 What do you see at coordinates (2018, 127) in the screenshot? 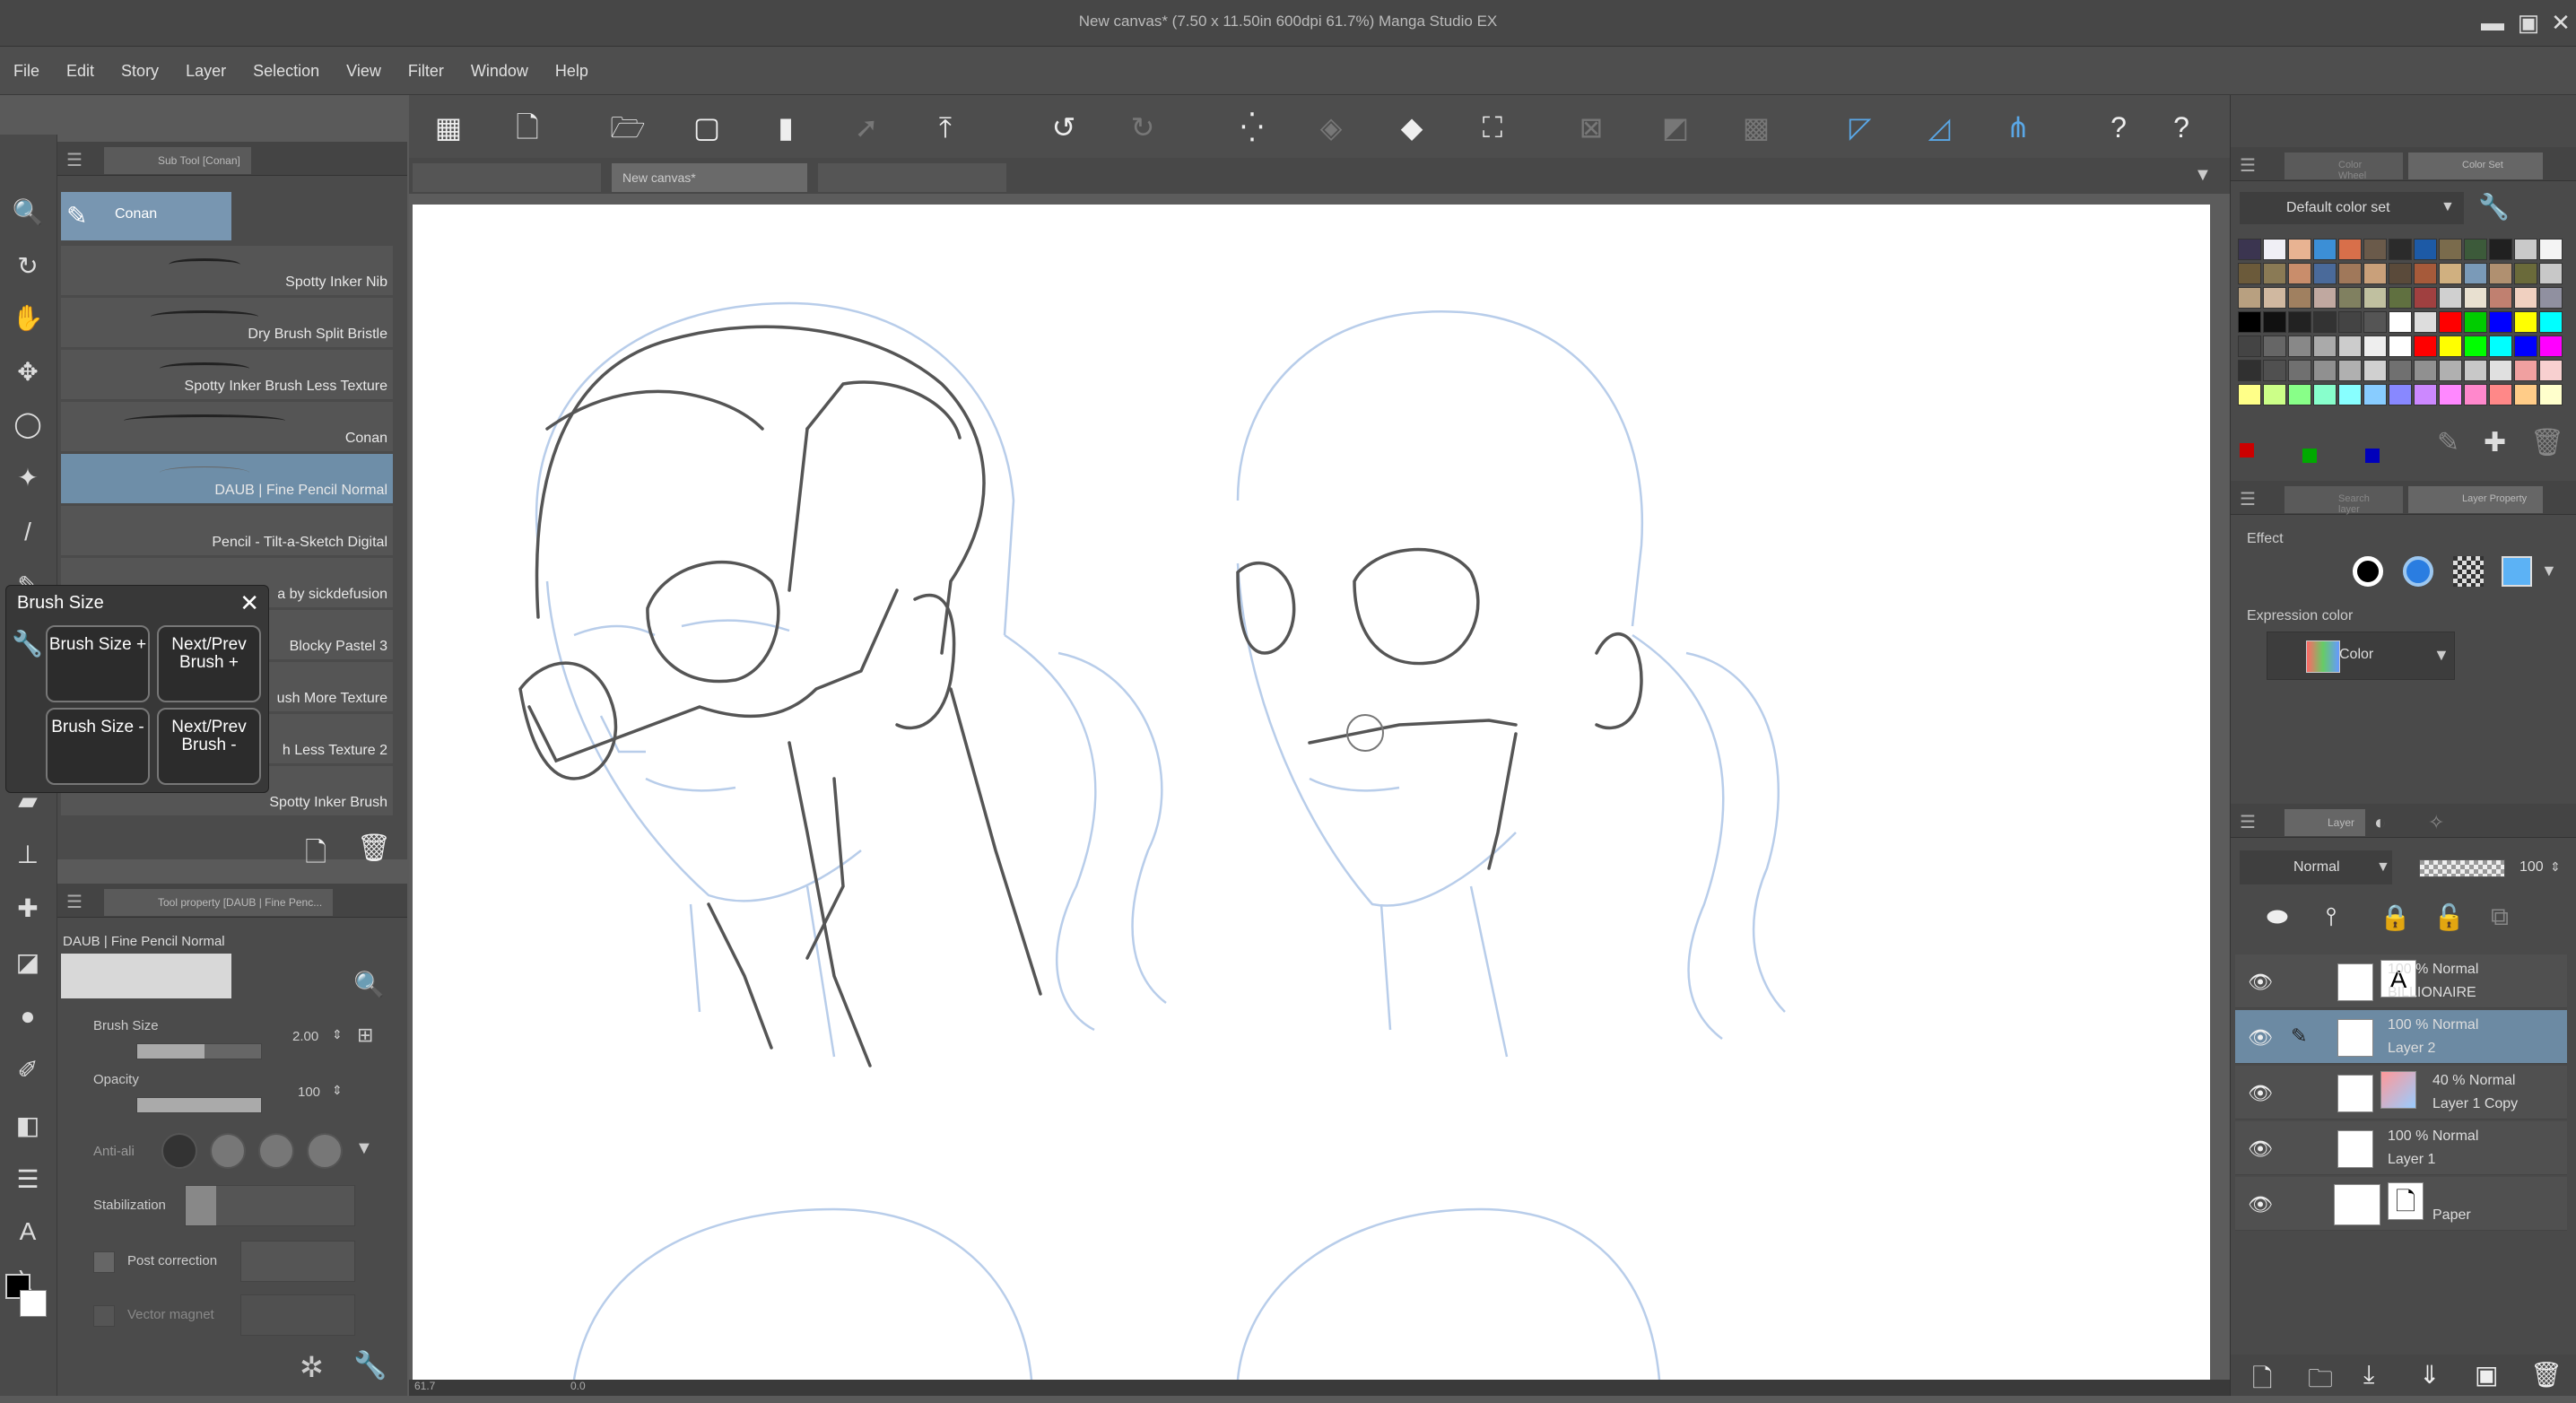
I see `magnet-icon: ⋔` at bounding box center [2018, 127].